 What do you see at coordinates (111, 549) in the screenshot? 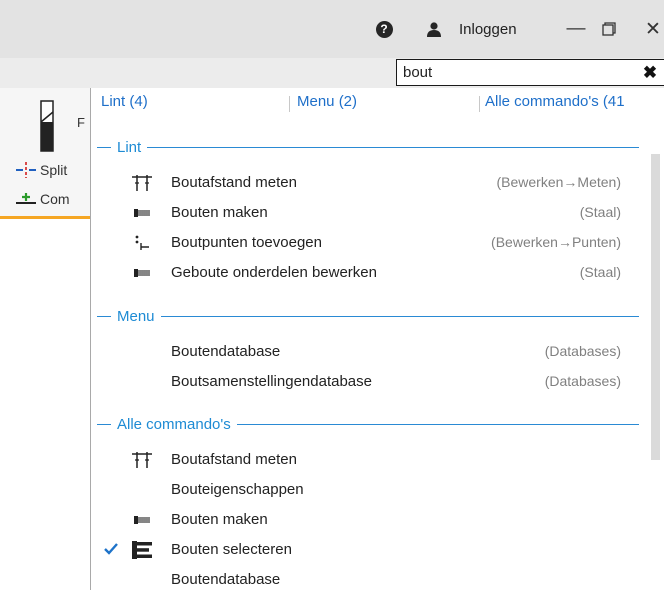
I see `checkmark-icon` at bounding box center [111, 549].